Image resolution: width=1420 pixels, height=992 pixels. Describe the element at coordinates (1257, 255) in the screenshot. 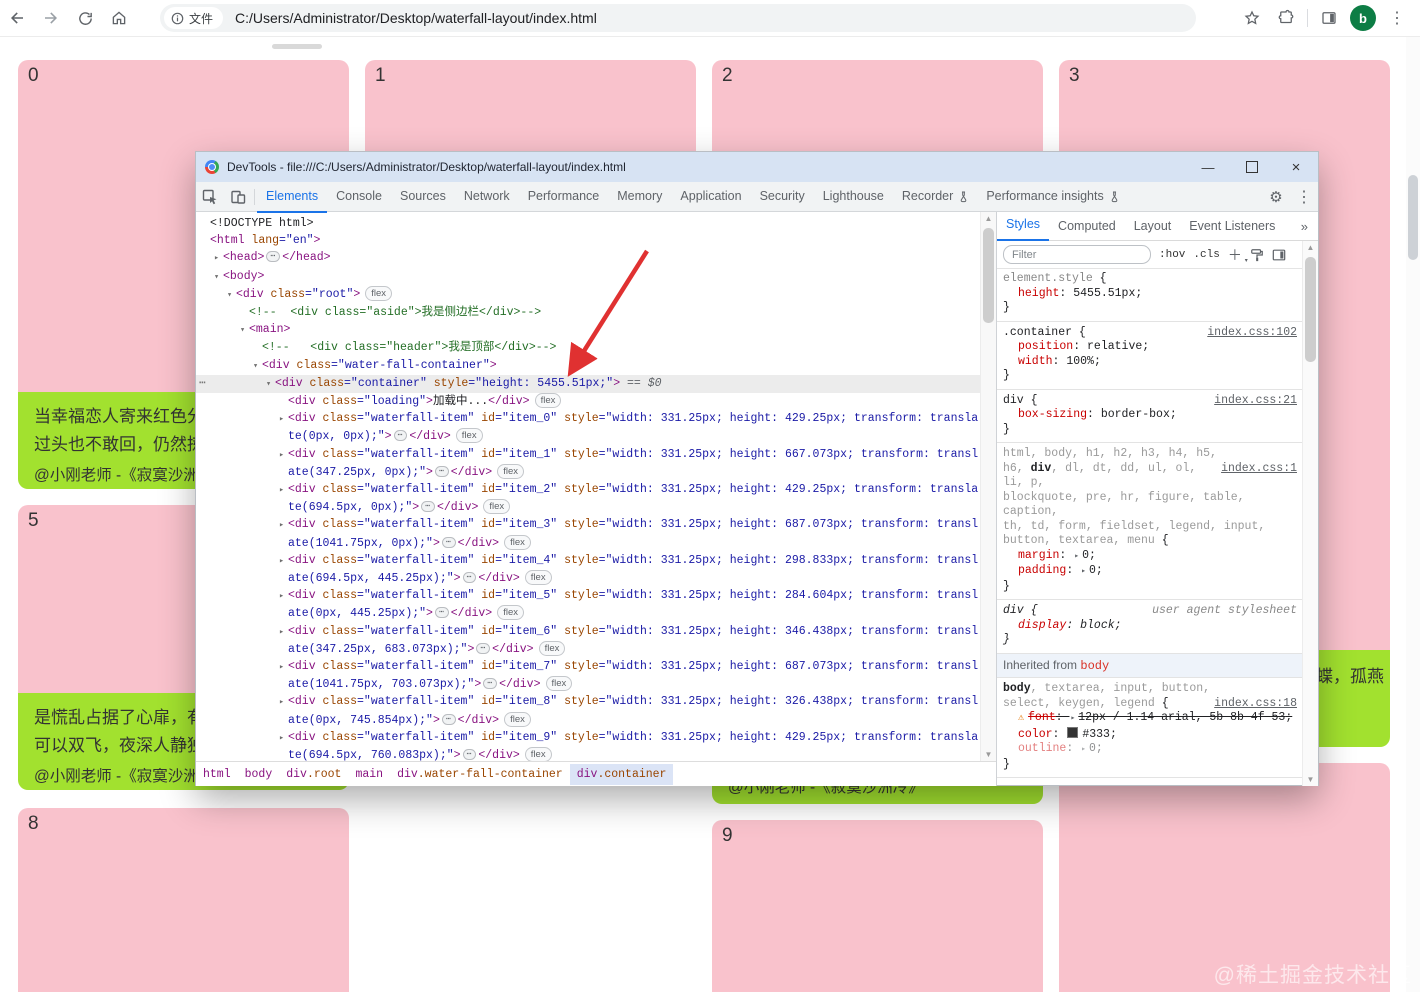

I see `paint-roller-icon` at that location.